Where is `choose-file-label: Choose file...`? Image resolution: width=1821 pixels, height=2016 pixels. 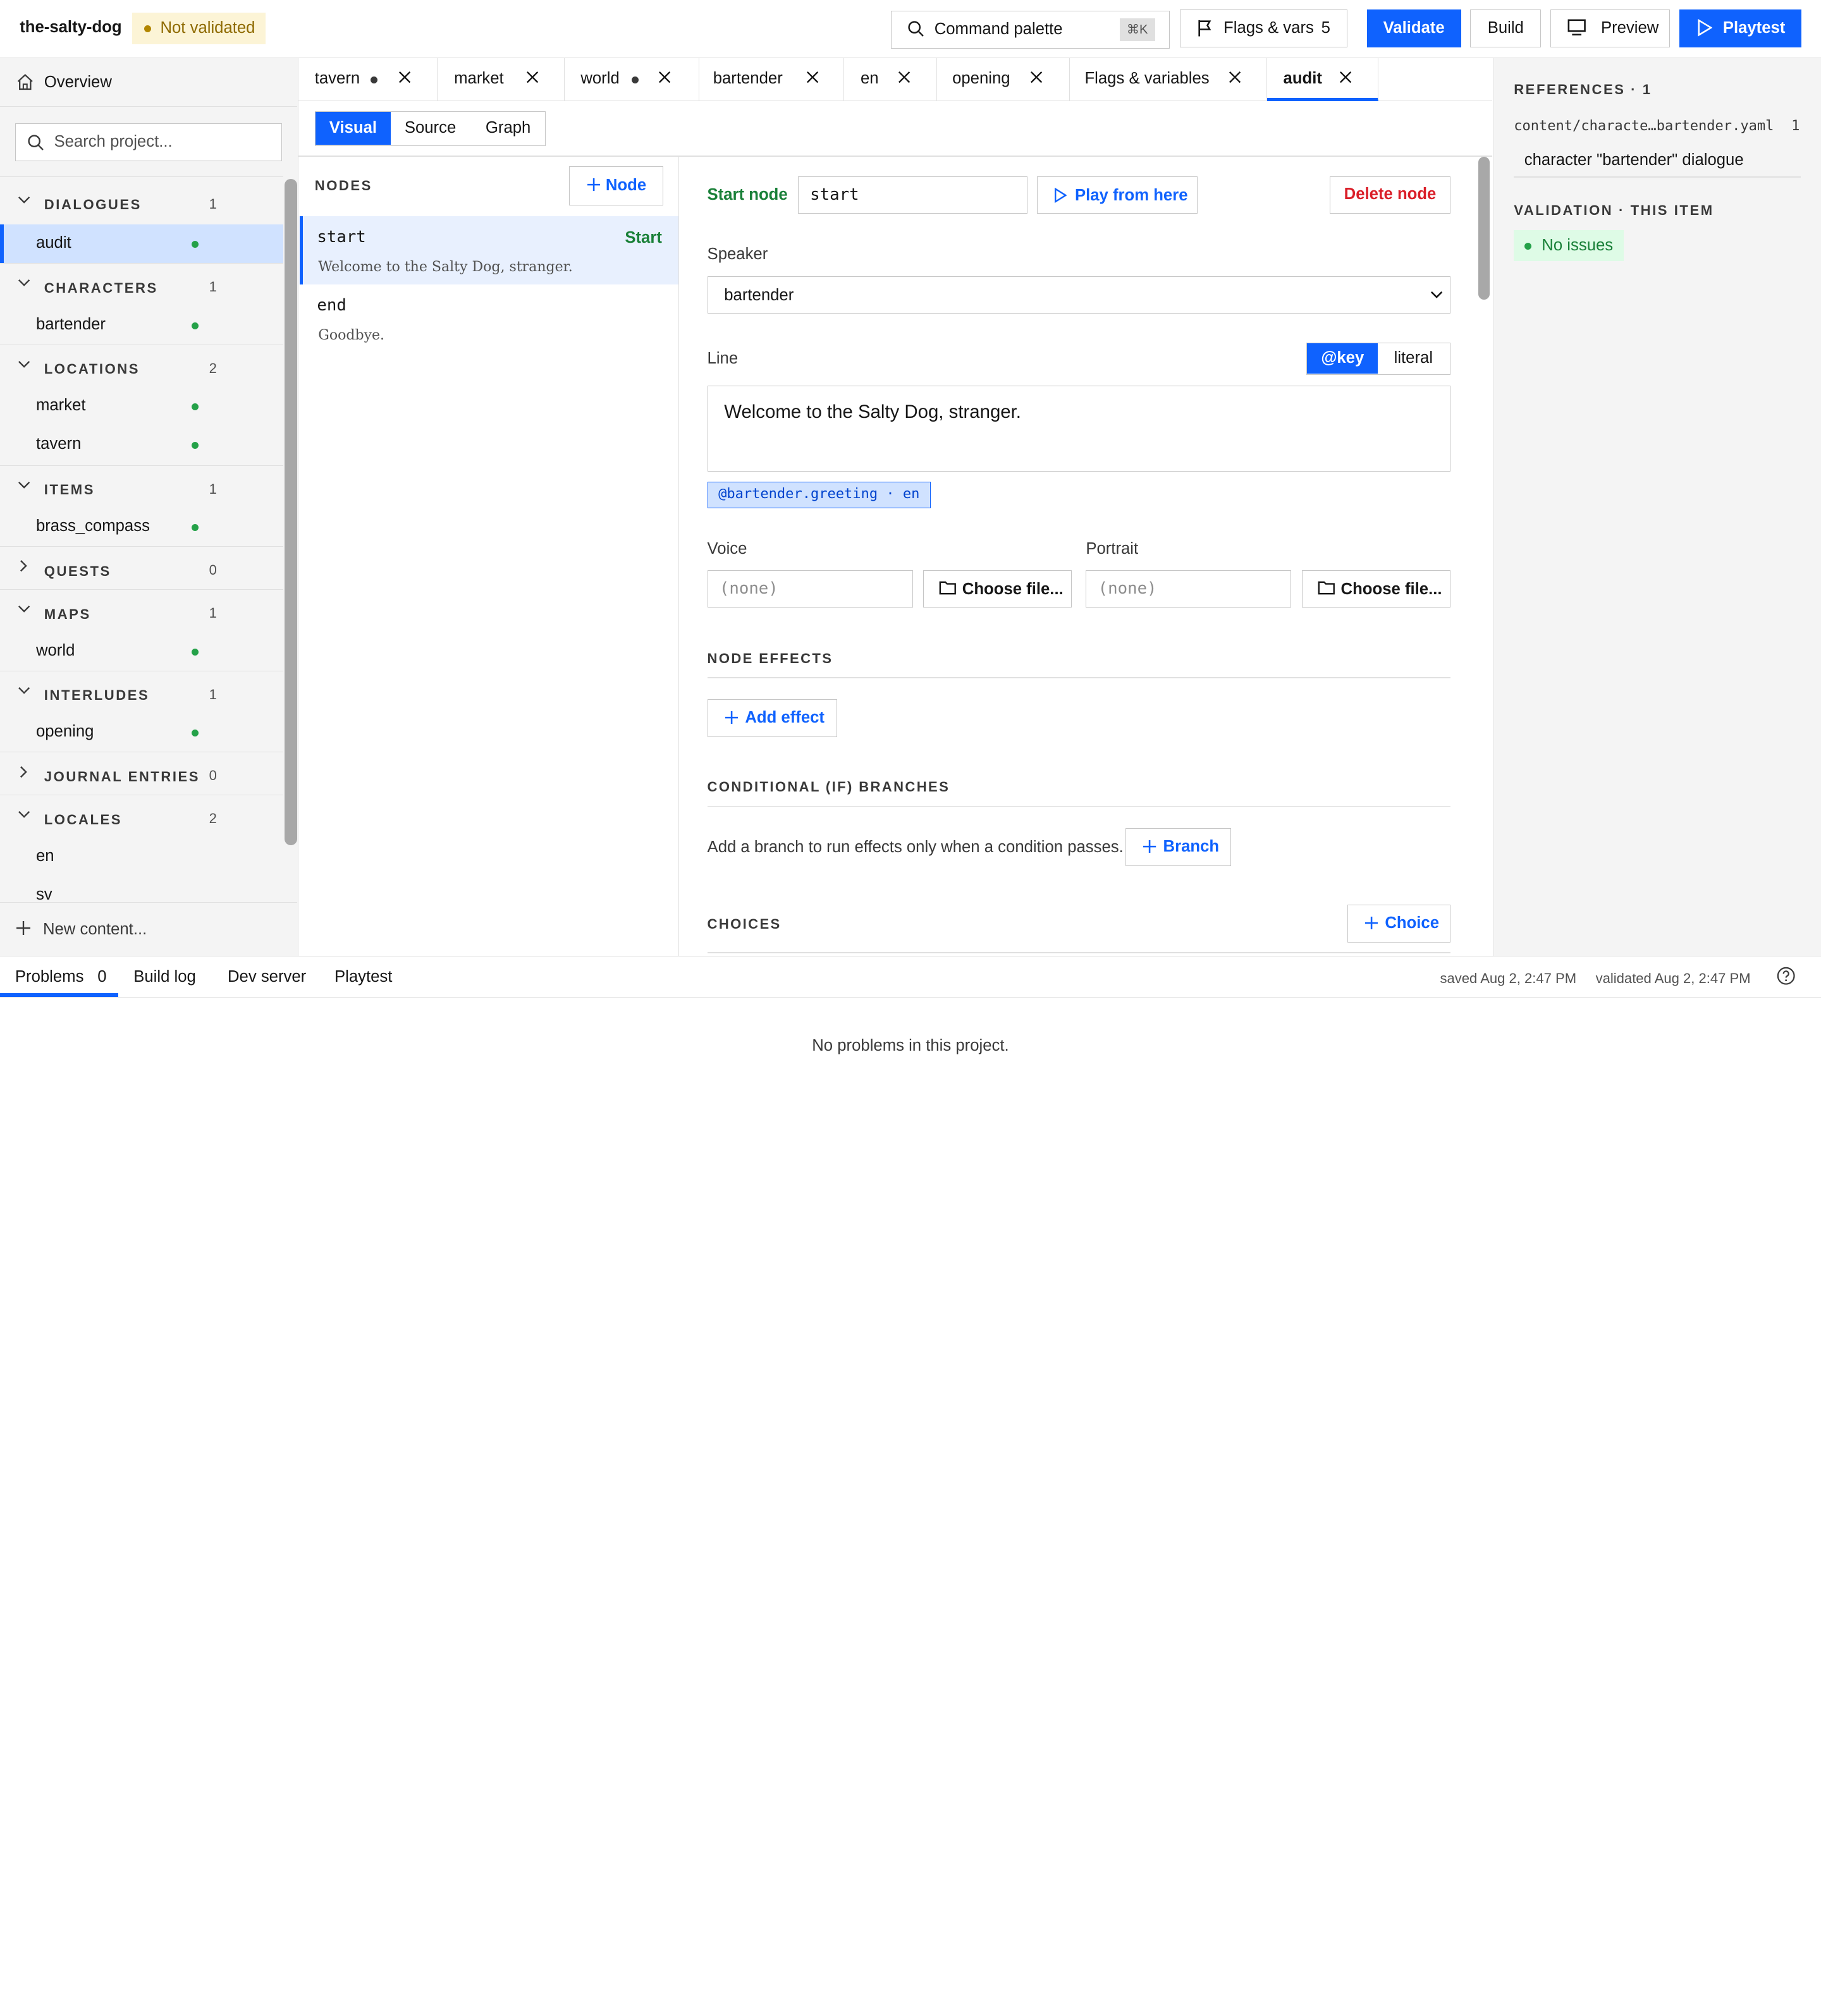
choose-file-label: Choose file... is located at coordinates (1013, 589).